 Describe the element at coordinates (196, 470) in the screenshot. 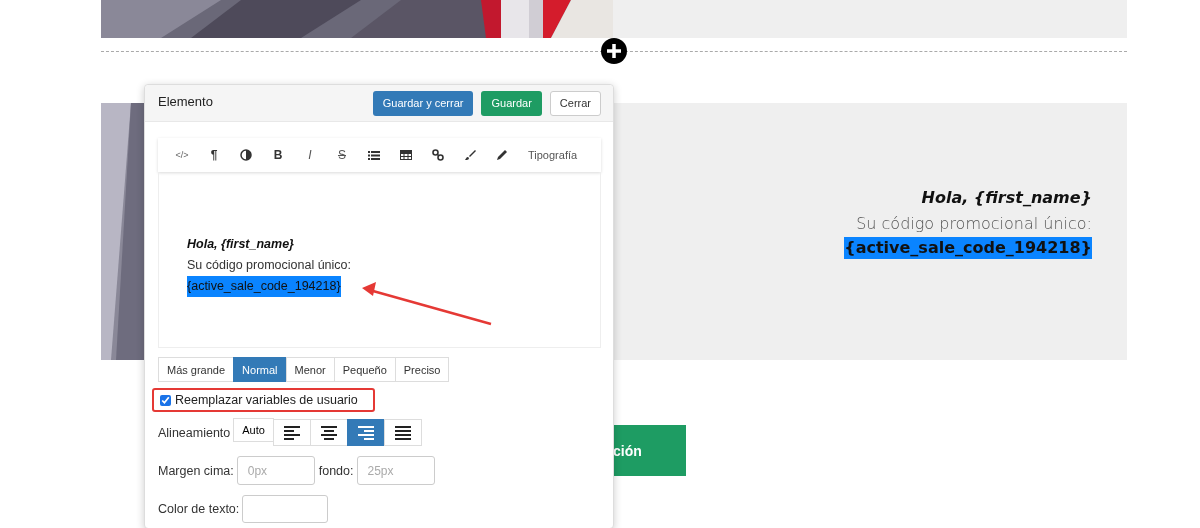

I see `margin-top-label: Margen cima:` at that location.